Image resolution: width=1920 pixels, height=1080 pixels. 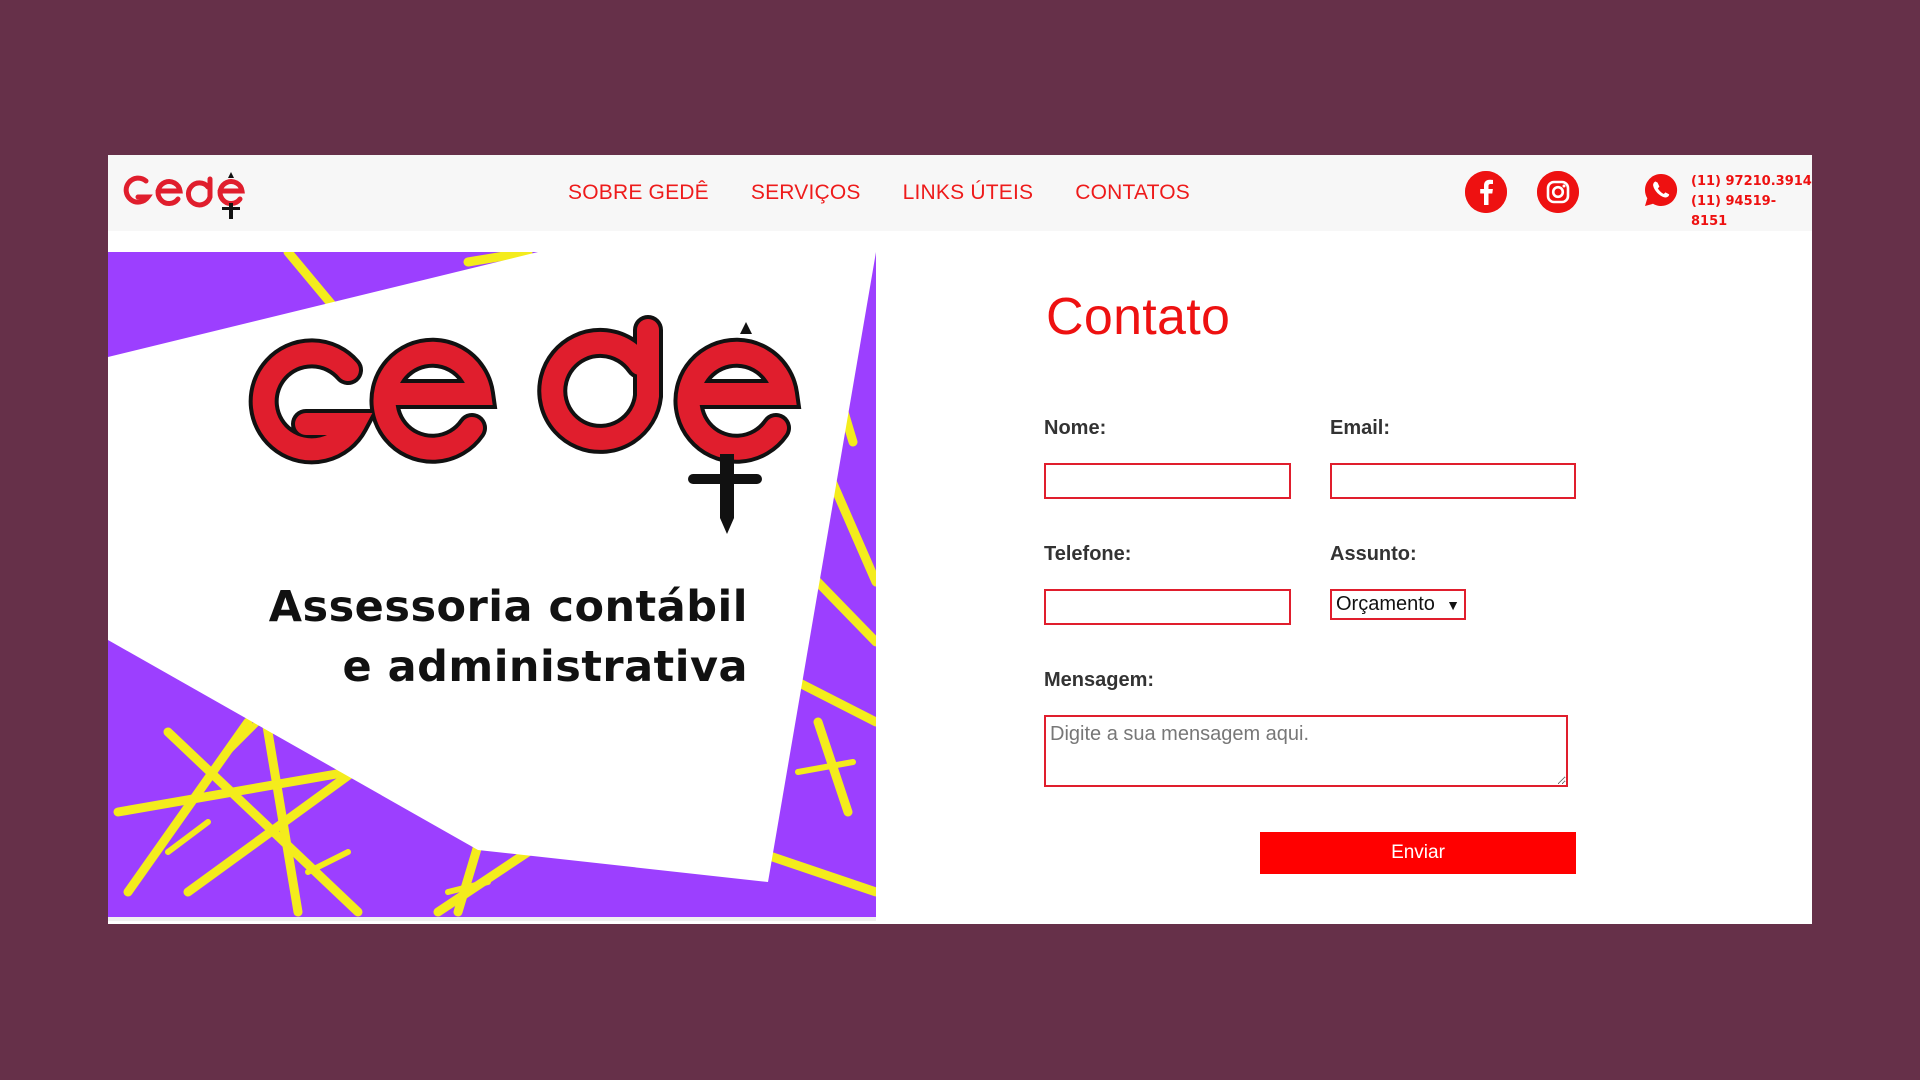 I want to click on message-label: Mensagem:, so click(x=1099, y=680).